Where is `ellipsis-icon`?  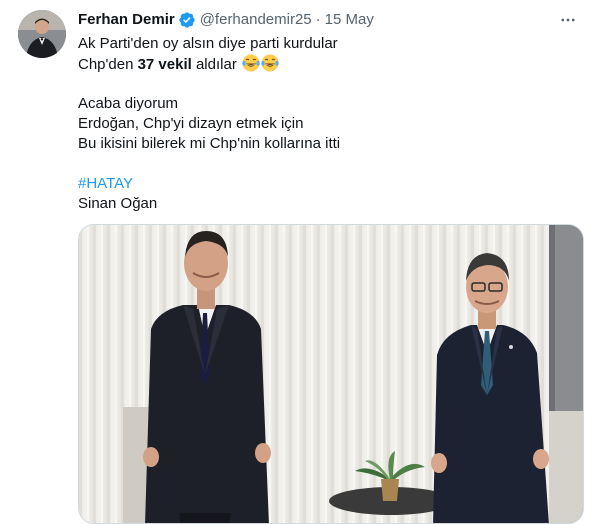
ellipsis-icon is located at coordinates (568, 20).